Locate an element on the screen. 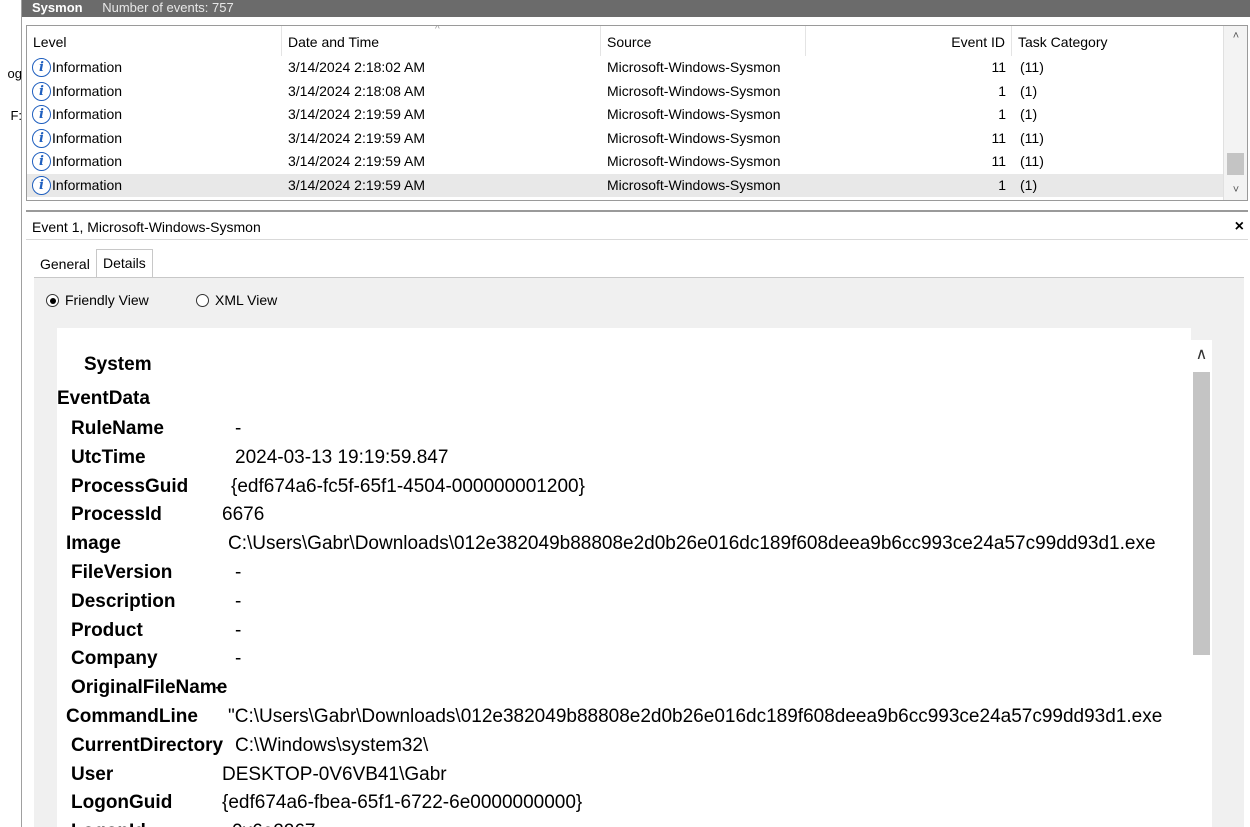 This screenshot has width=1250, height=827. field-name: Product is located at coordinates (107, 630).